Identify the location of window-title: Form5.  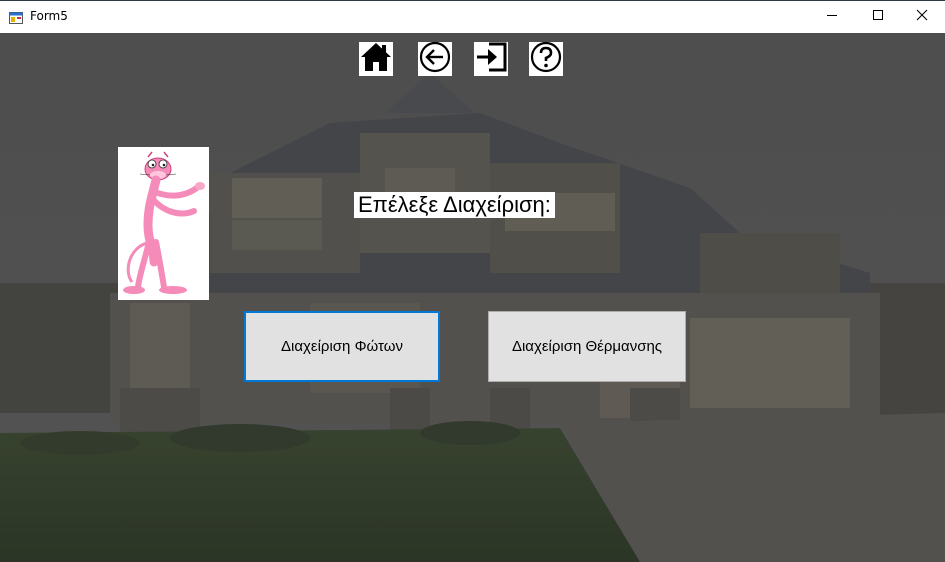
(49, 16).